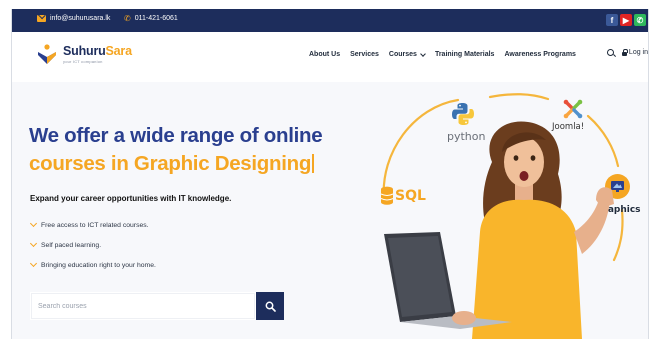 Image resolution: width=656 pixels, height=341 pixels. I want to click on site-logo: SuhuruSara your ICT companion, so click(84, 54).